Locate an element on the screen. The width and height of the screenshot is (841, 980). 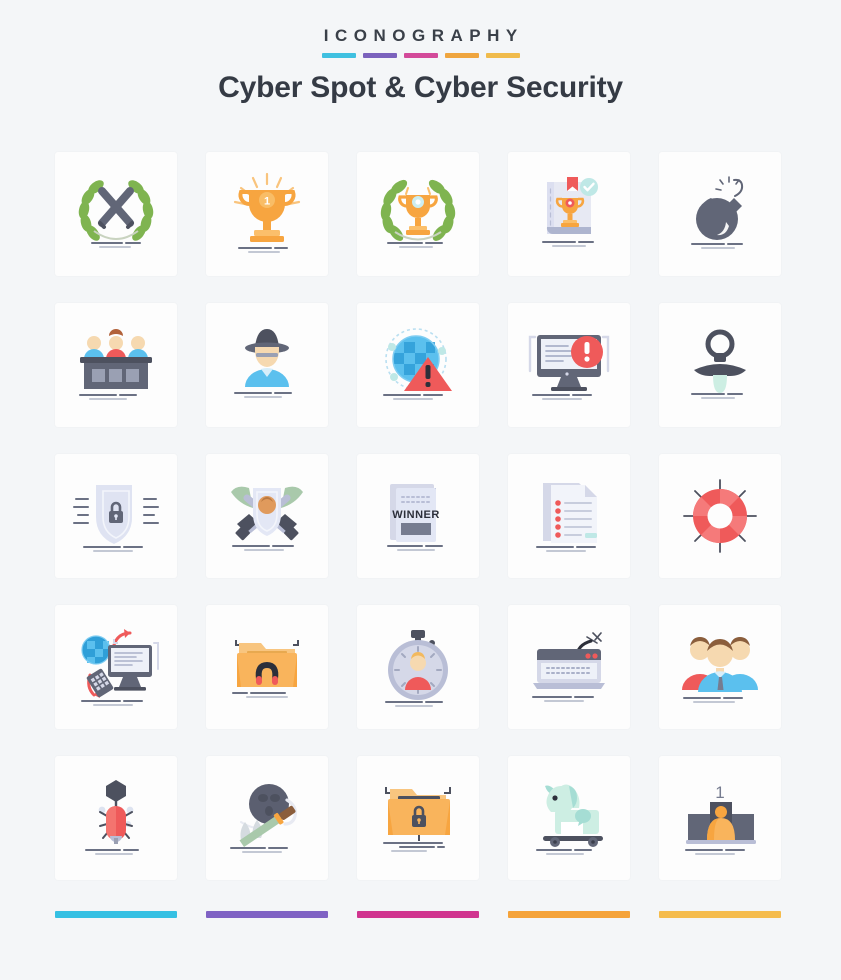
icon-cell-team-group is located at coordinates (720, 667).